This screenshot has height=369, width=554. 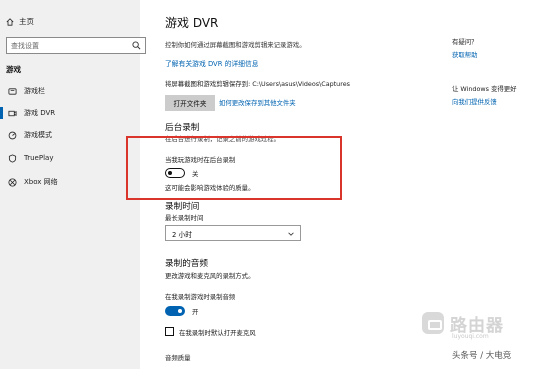 I want to click on record-audio-state: 开, so click(x=195, y=312).